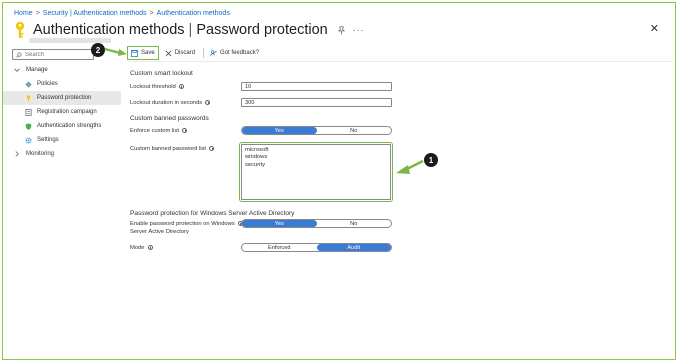 Image resolution: width=680 pixels, height=364 pixels. What do you see at coordinates (134, 53) in the screenshot?
I see `save-icon` at bounding box center [134, 53].